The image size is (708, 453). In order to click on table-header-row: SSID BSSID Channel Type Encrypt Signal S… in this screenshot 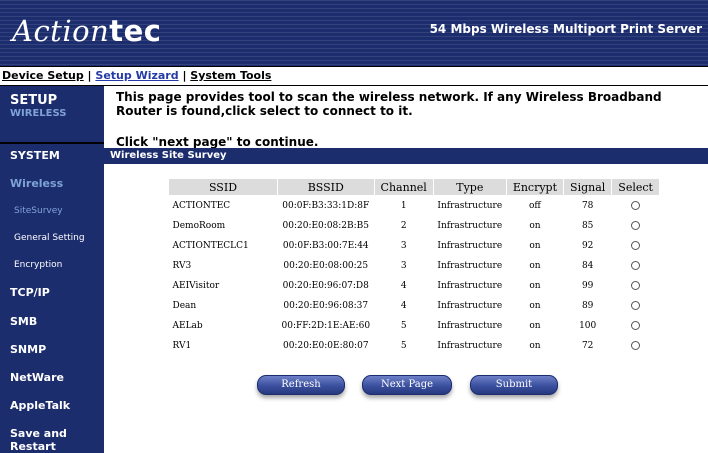, I will do `click(414, 187)`.